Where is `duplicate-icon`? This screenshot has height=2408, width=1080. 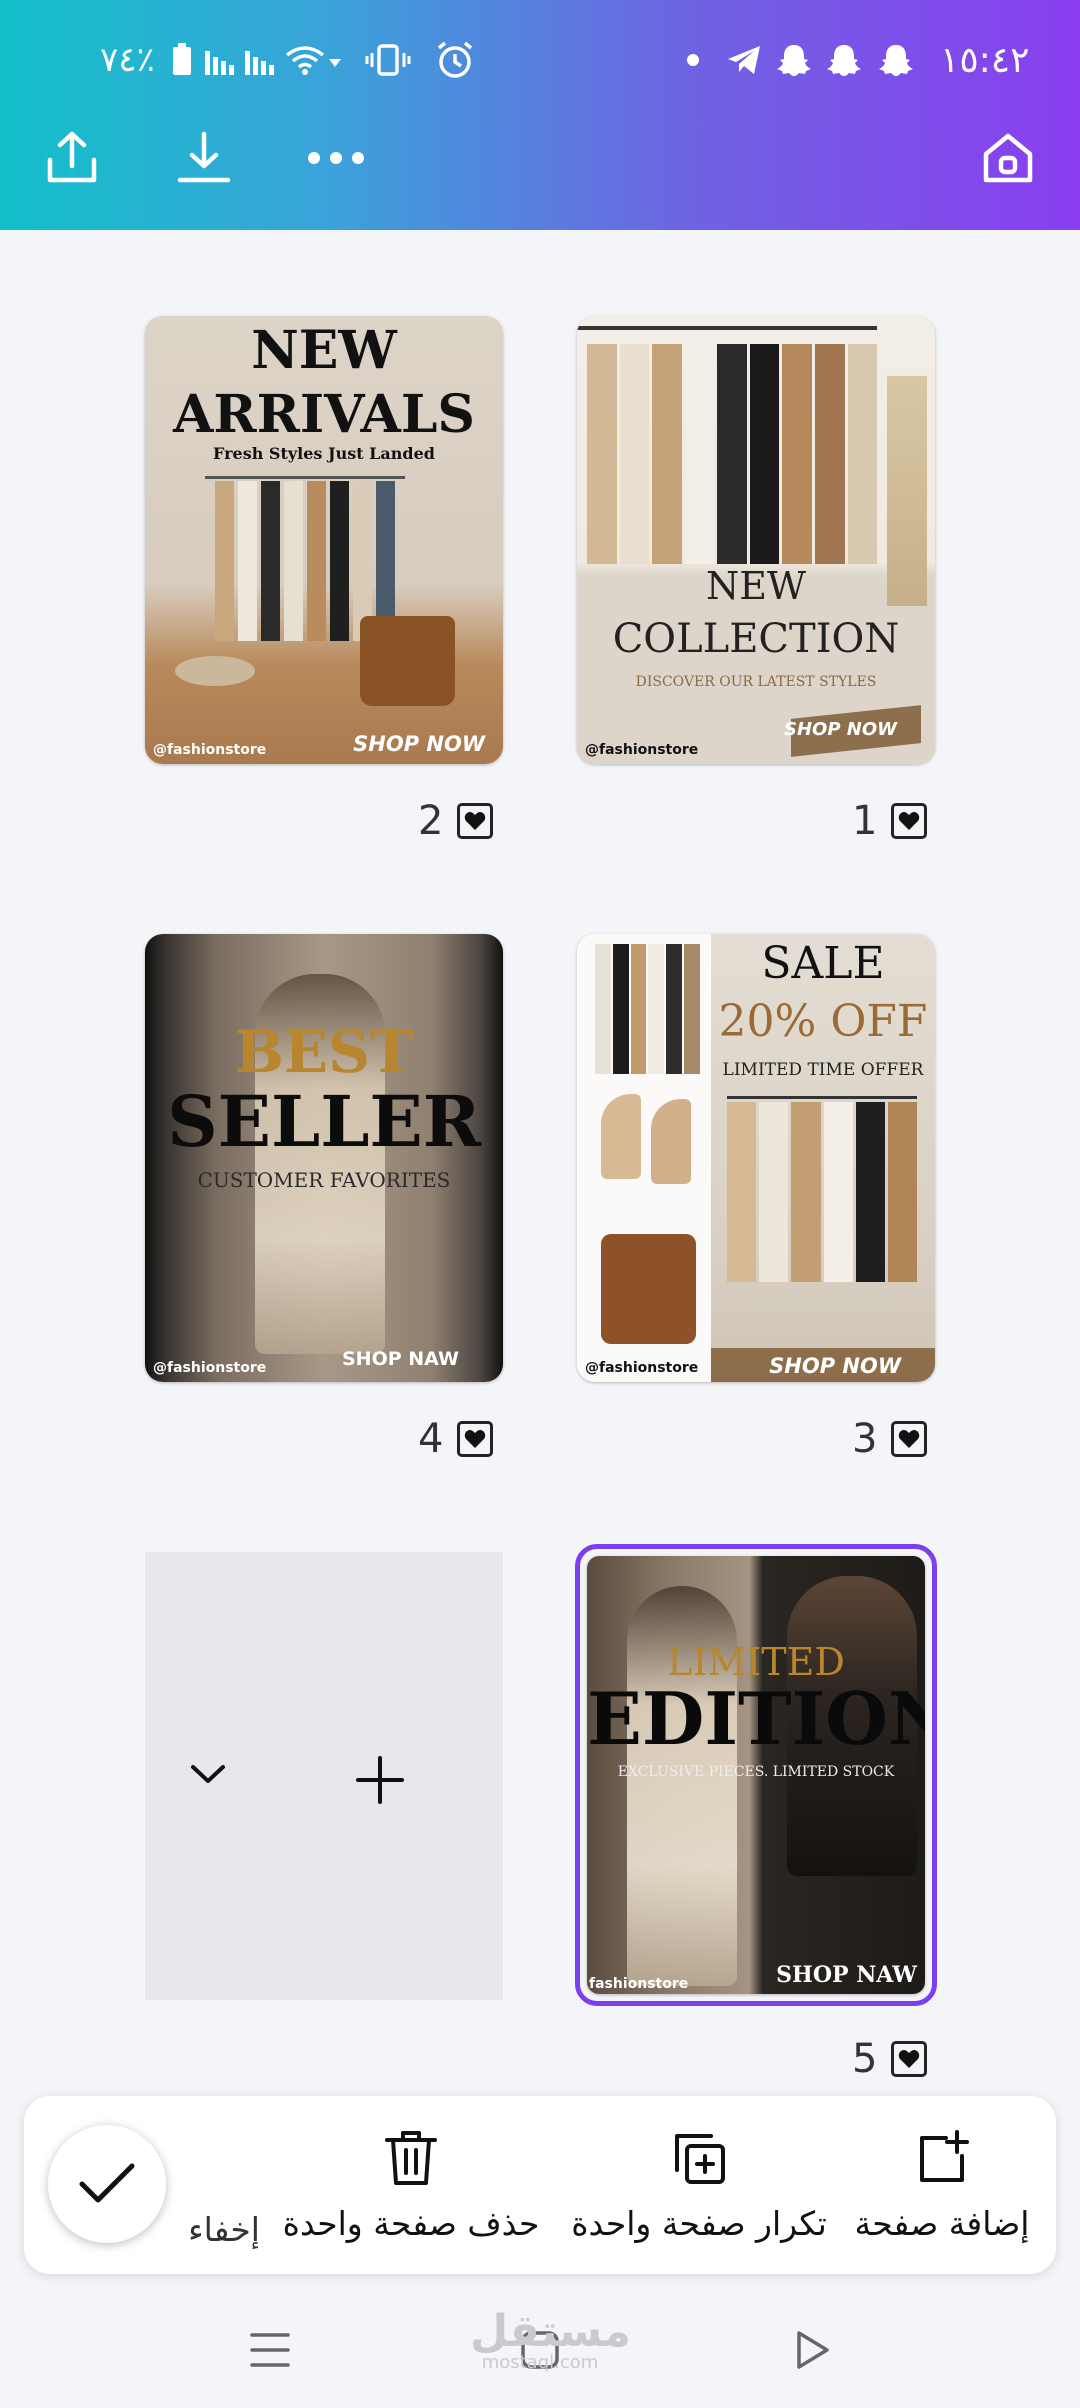
duplicate-icon is located at coordinates (700, 2158).